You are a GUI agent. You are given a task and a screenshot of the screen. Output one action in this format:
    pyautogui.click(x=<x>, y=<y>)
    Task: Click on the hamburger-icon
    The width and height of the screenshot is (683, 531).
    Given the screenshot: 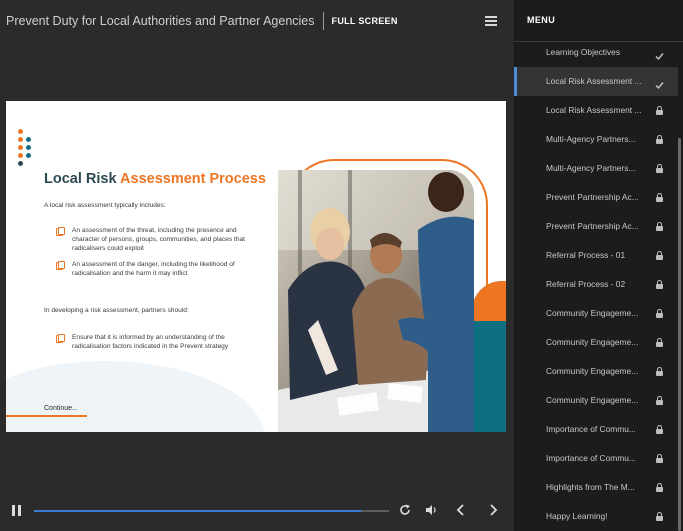 What is the action you would take?
    pyautogui.click(x=491, y=21)
    